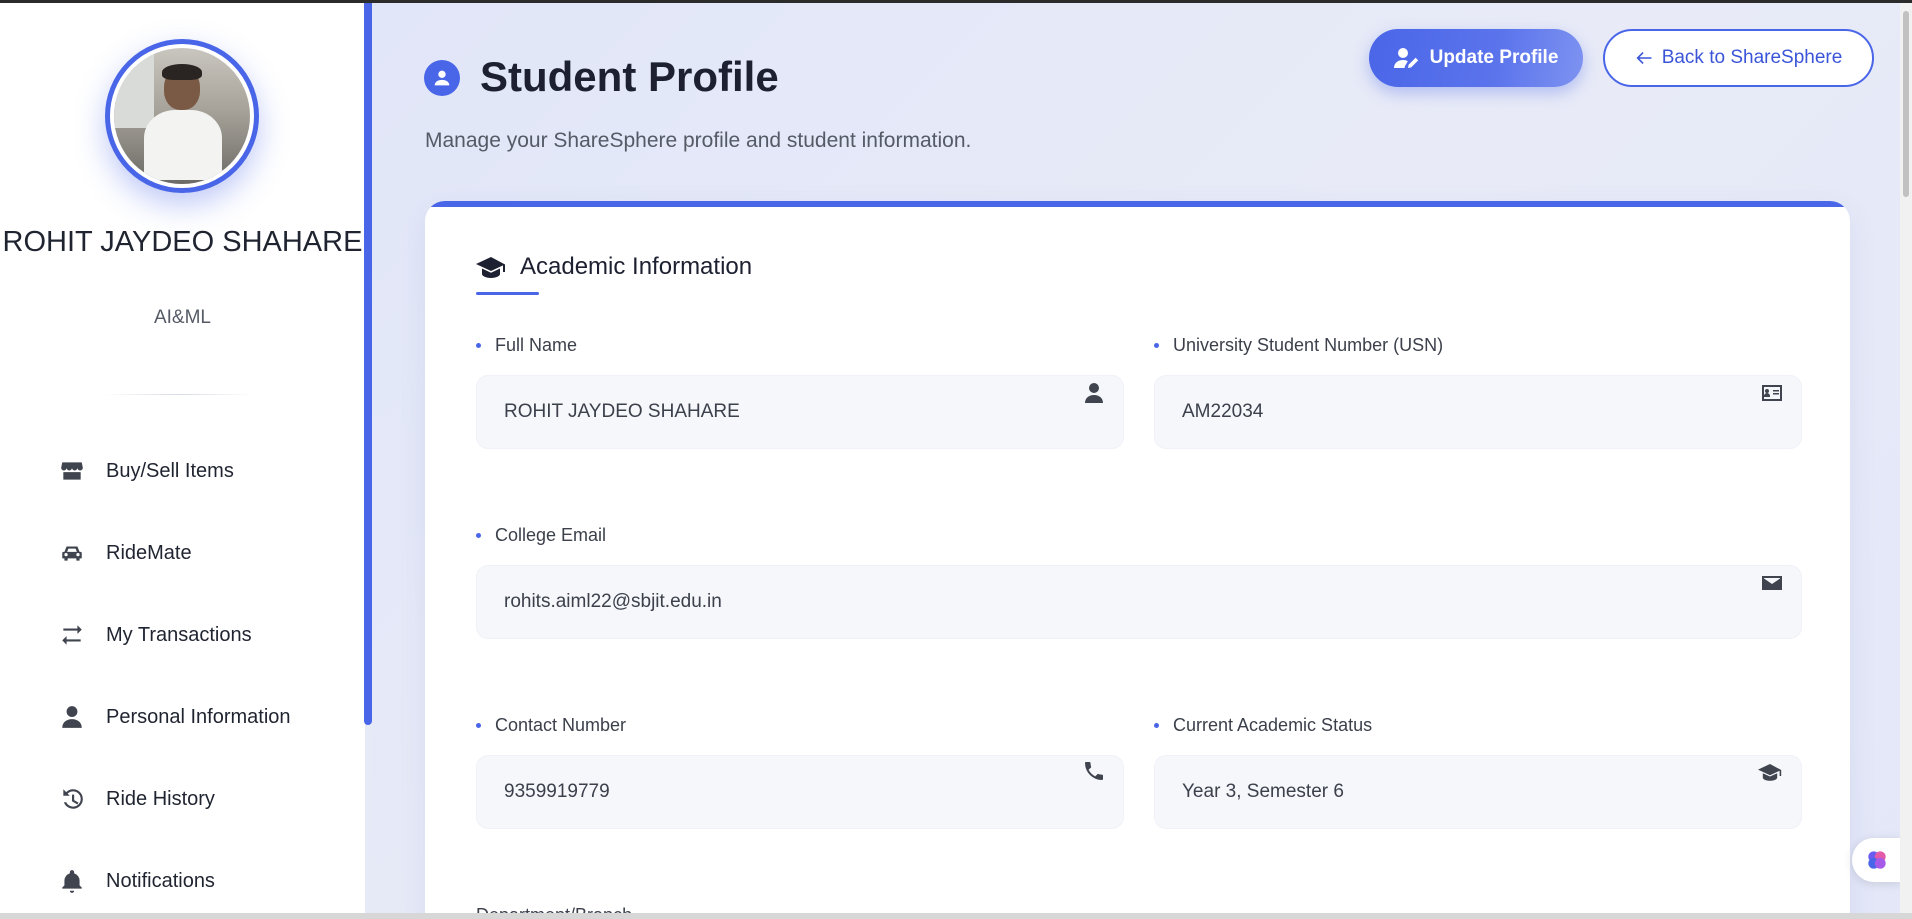 The height and width of the screenshot is (919, 1912). What do you see at coordinates (1094, 771) in the screenshot?
I see `phone-icon` at bounding box center [1094, 771].